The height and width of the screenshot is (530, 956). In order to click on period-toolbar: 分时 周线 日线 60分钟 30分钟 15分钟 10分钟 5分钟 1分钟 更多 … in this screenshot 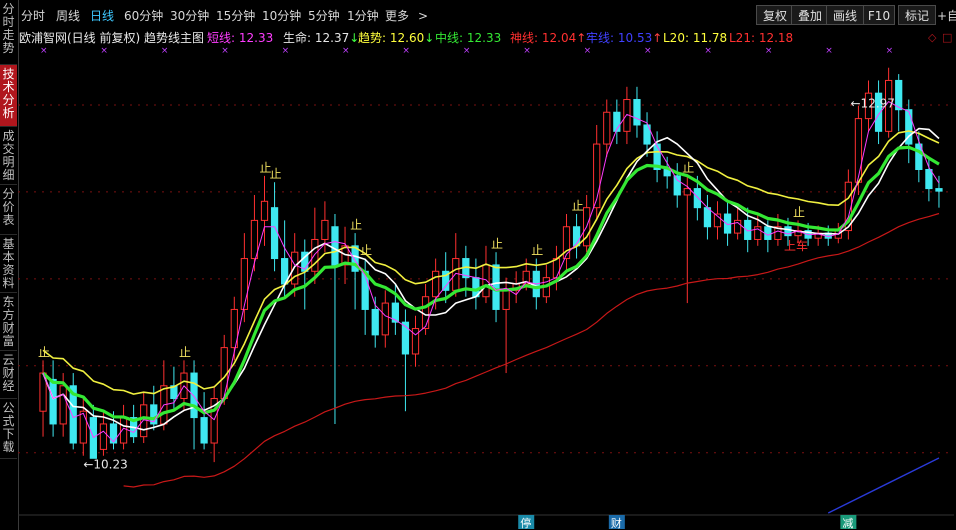, I will do `click(487, 16)`.